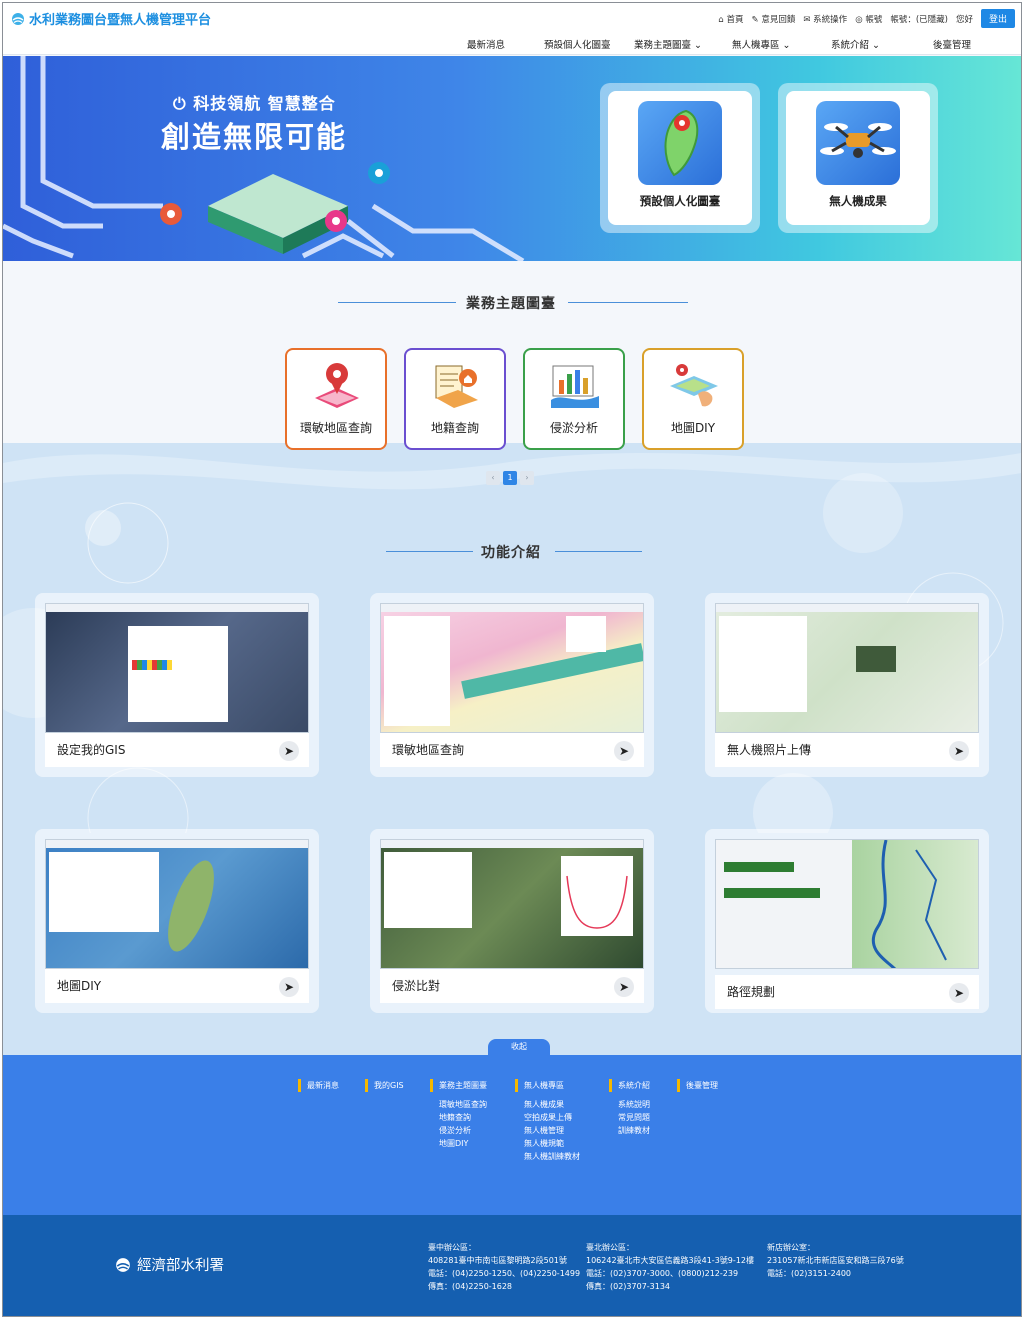 Image resolution: width=1024 pixels, height=1319 pixels. I want to click on hero-card-personal-map: 預設個人化圖臺, so click(680, 158).